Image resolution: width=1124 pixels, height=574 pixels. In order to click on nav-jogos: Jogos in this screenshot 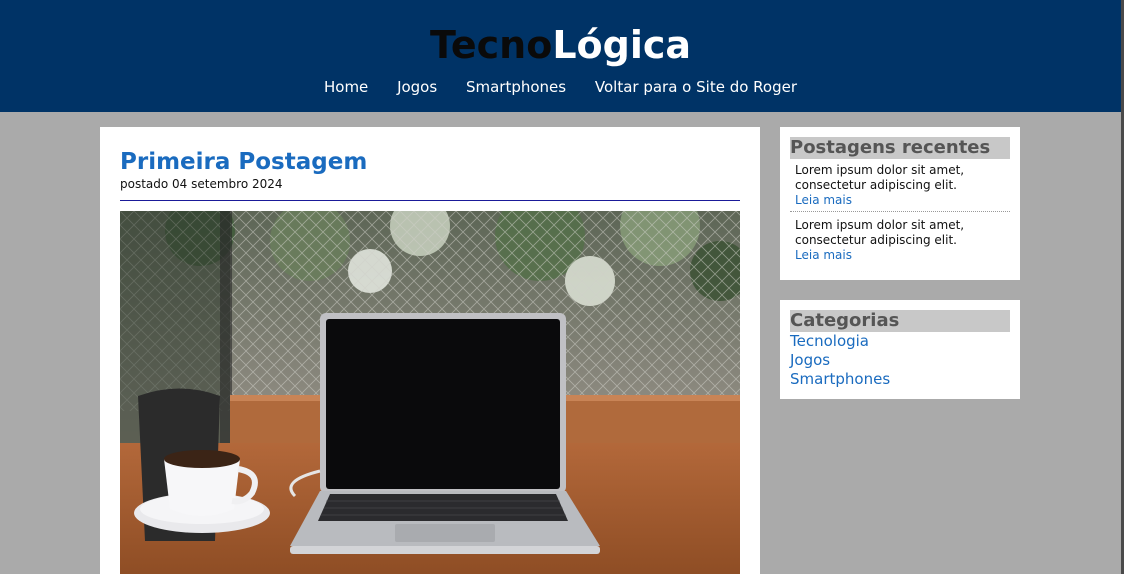, I will do `click(417, 87)`.